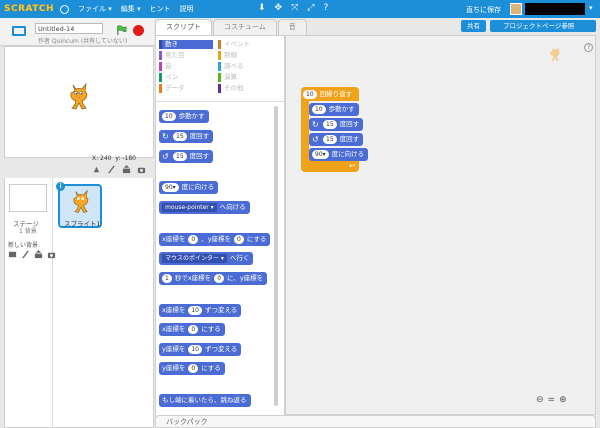 Image resolution: width=600 pixels, height=428 pixels. I want to click on cat-sprite-thumbnail, so click(81, 201).